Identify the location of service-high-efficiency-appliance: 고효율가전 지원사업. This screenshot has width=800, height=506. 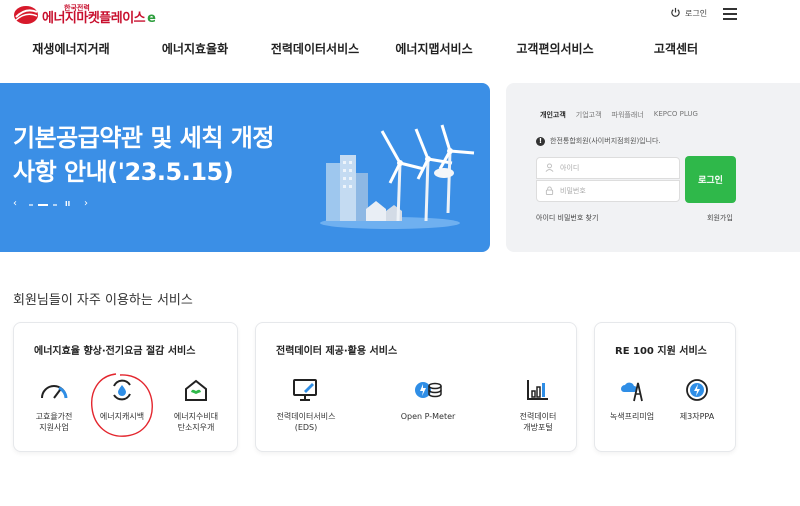
(54, 405).